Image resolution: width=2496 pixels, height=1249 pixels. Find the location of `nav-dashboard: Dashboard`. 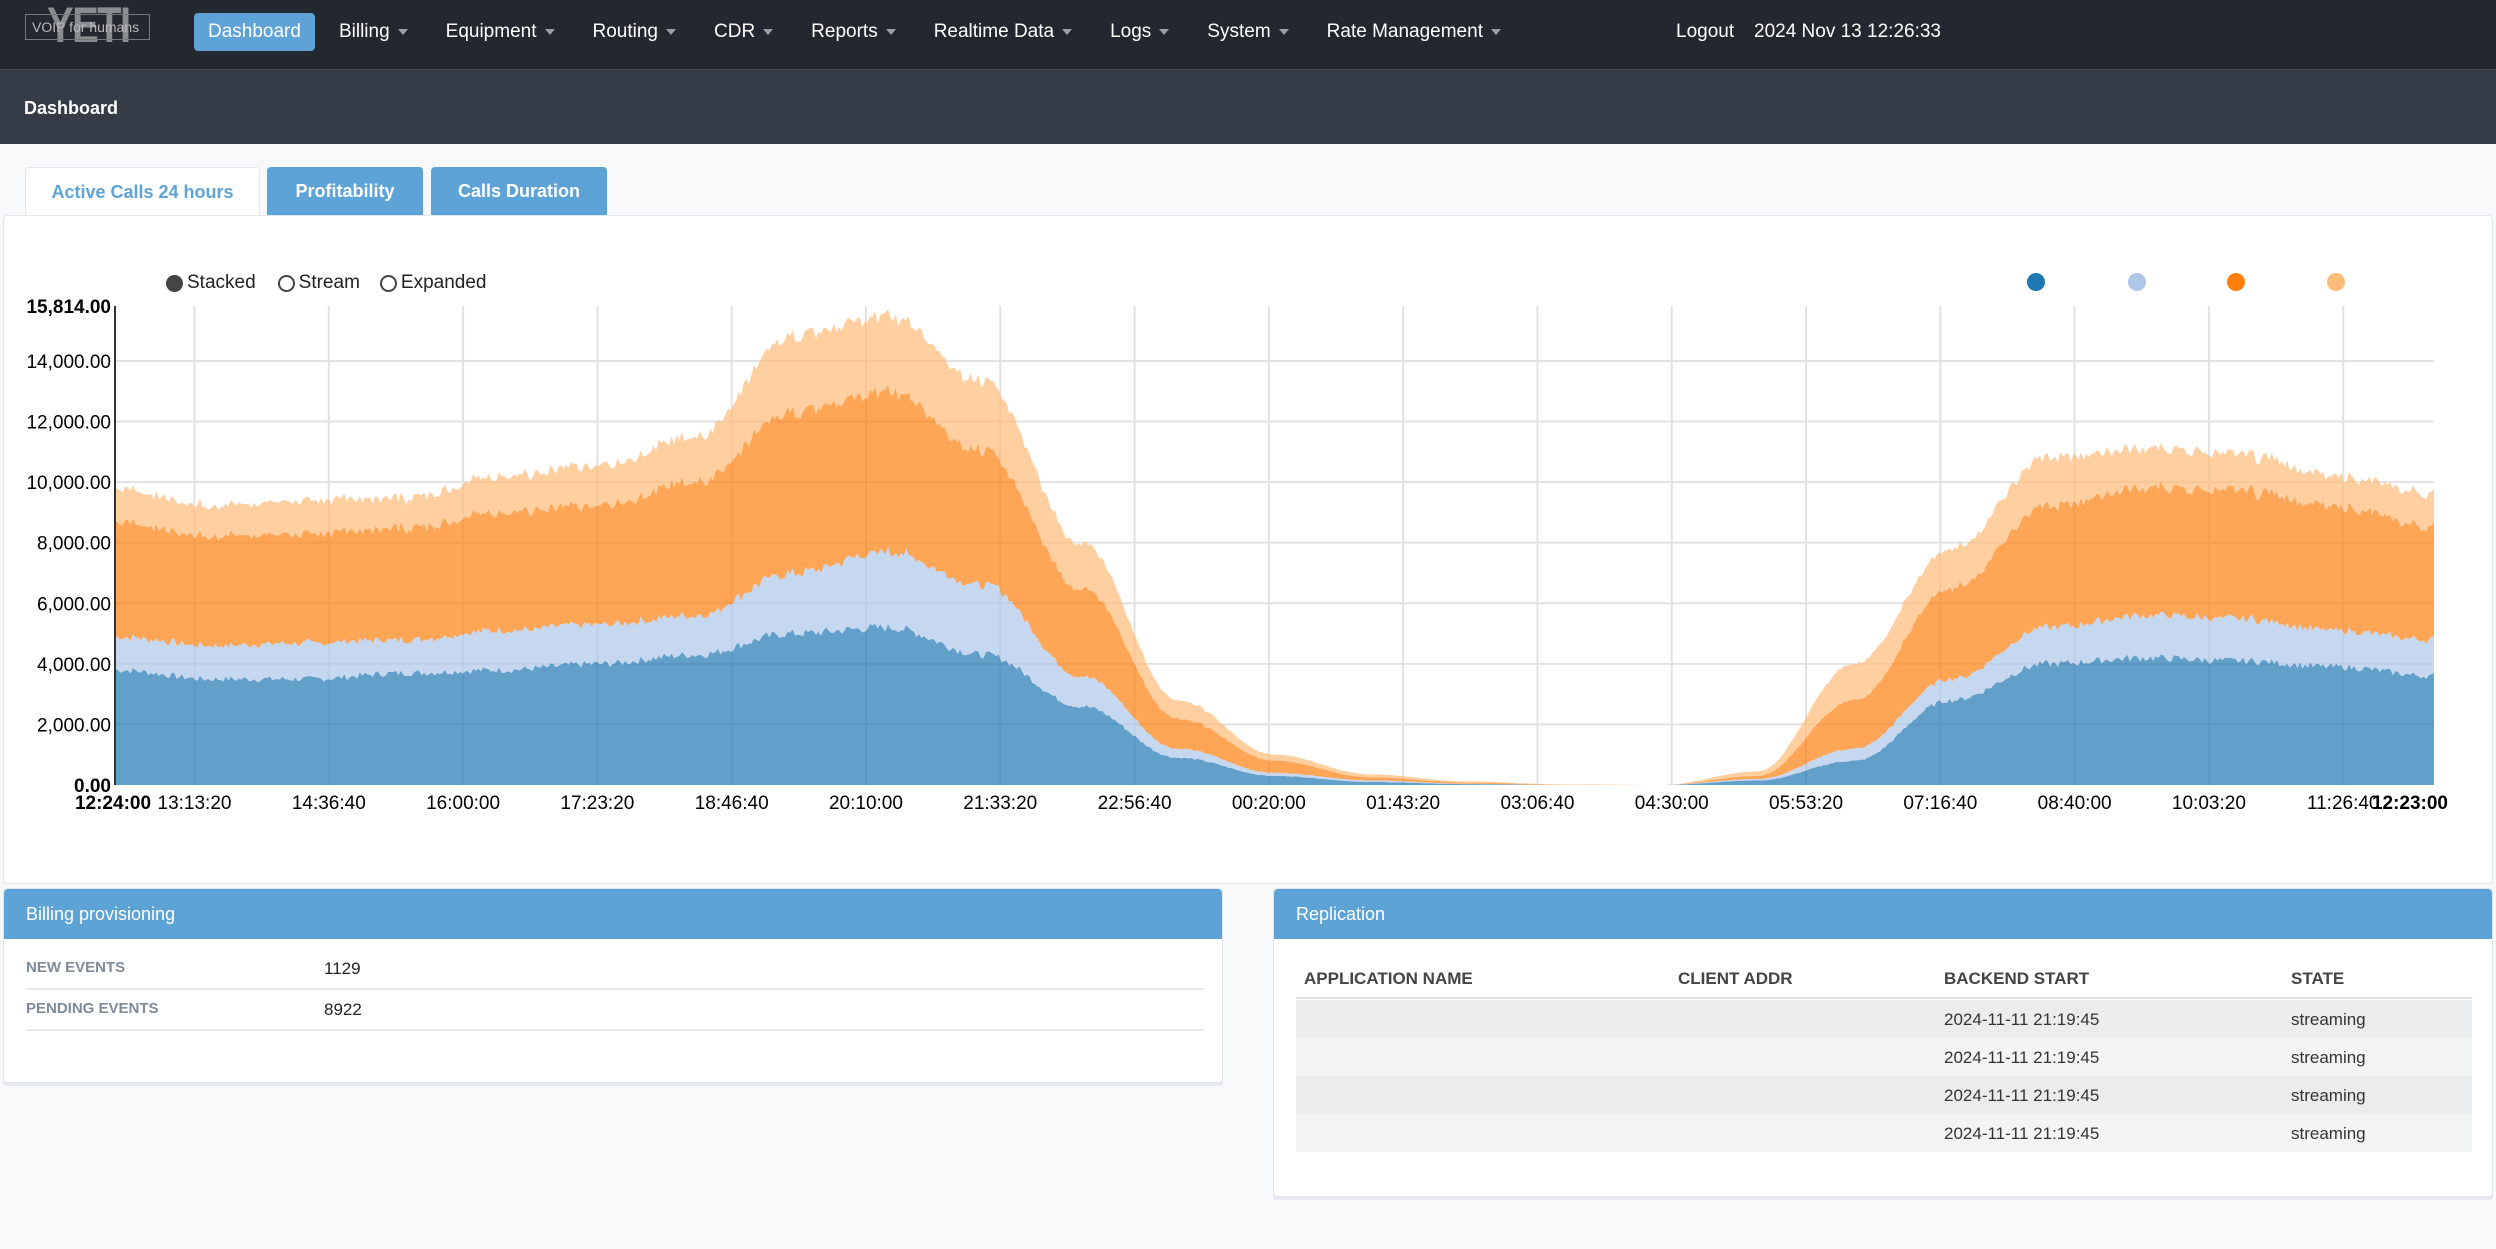

nav-dashboard: Dashboard is located at coordinates (254, 32).